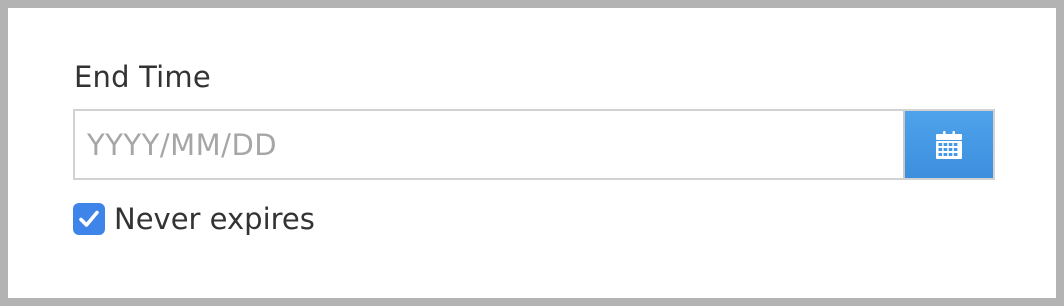 The image size is (1064, 306). I want to click on never-expires-row: Never expires, so click(194, 219).